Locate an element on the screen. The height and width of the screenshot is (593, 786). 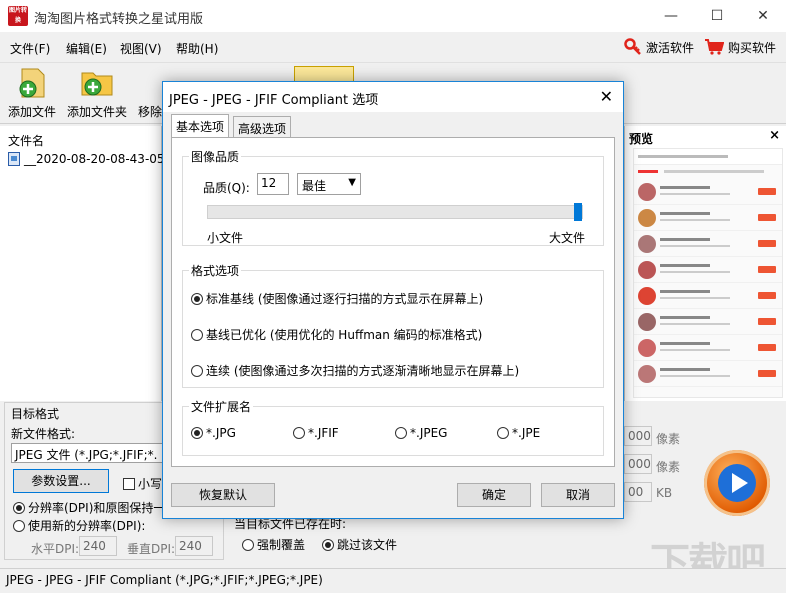
minimize-button: — is located at coordinates (671, 16).